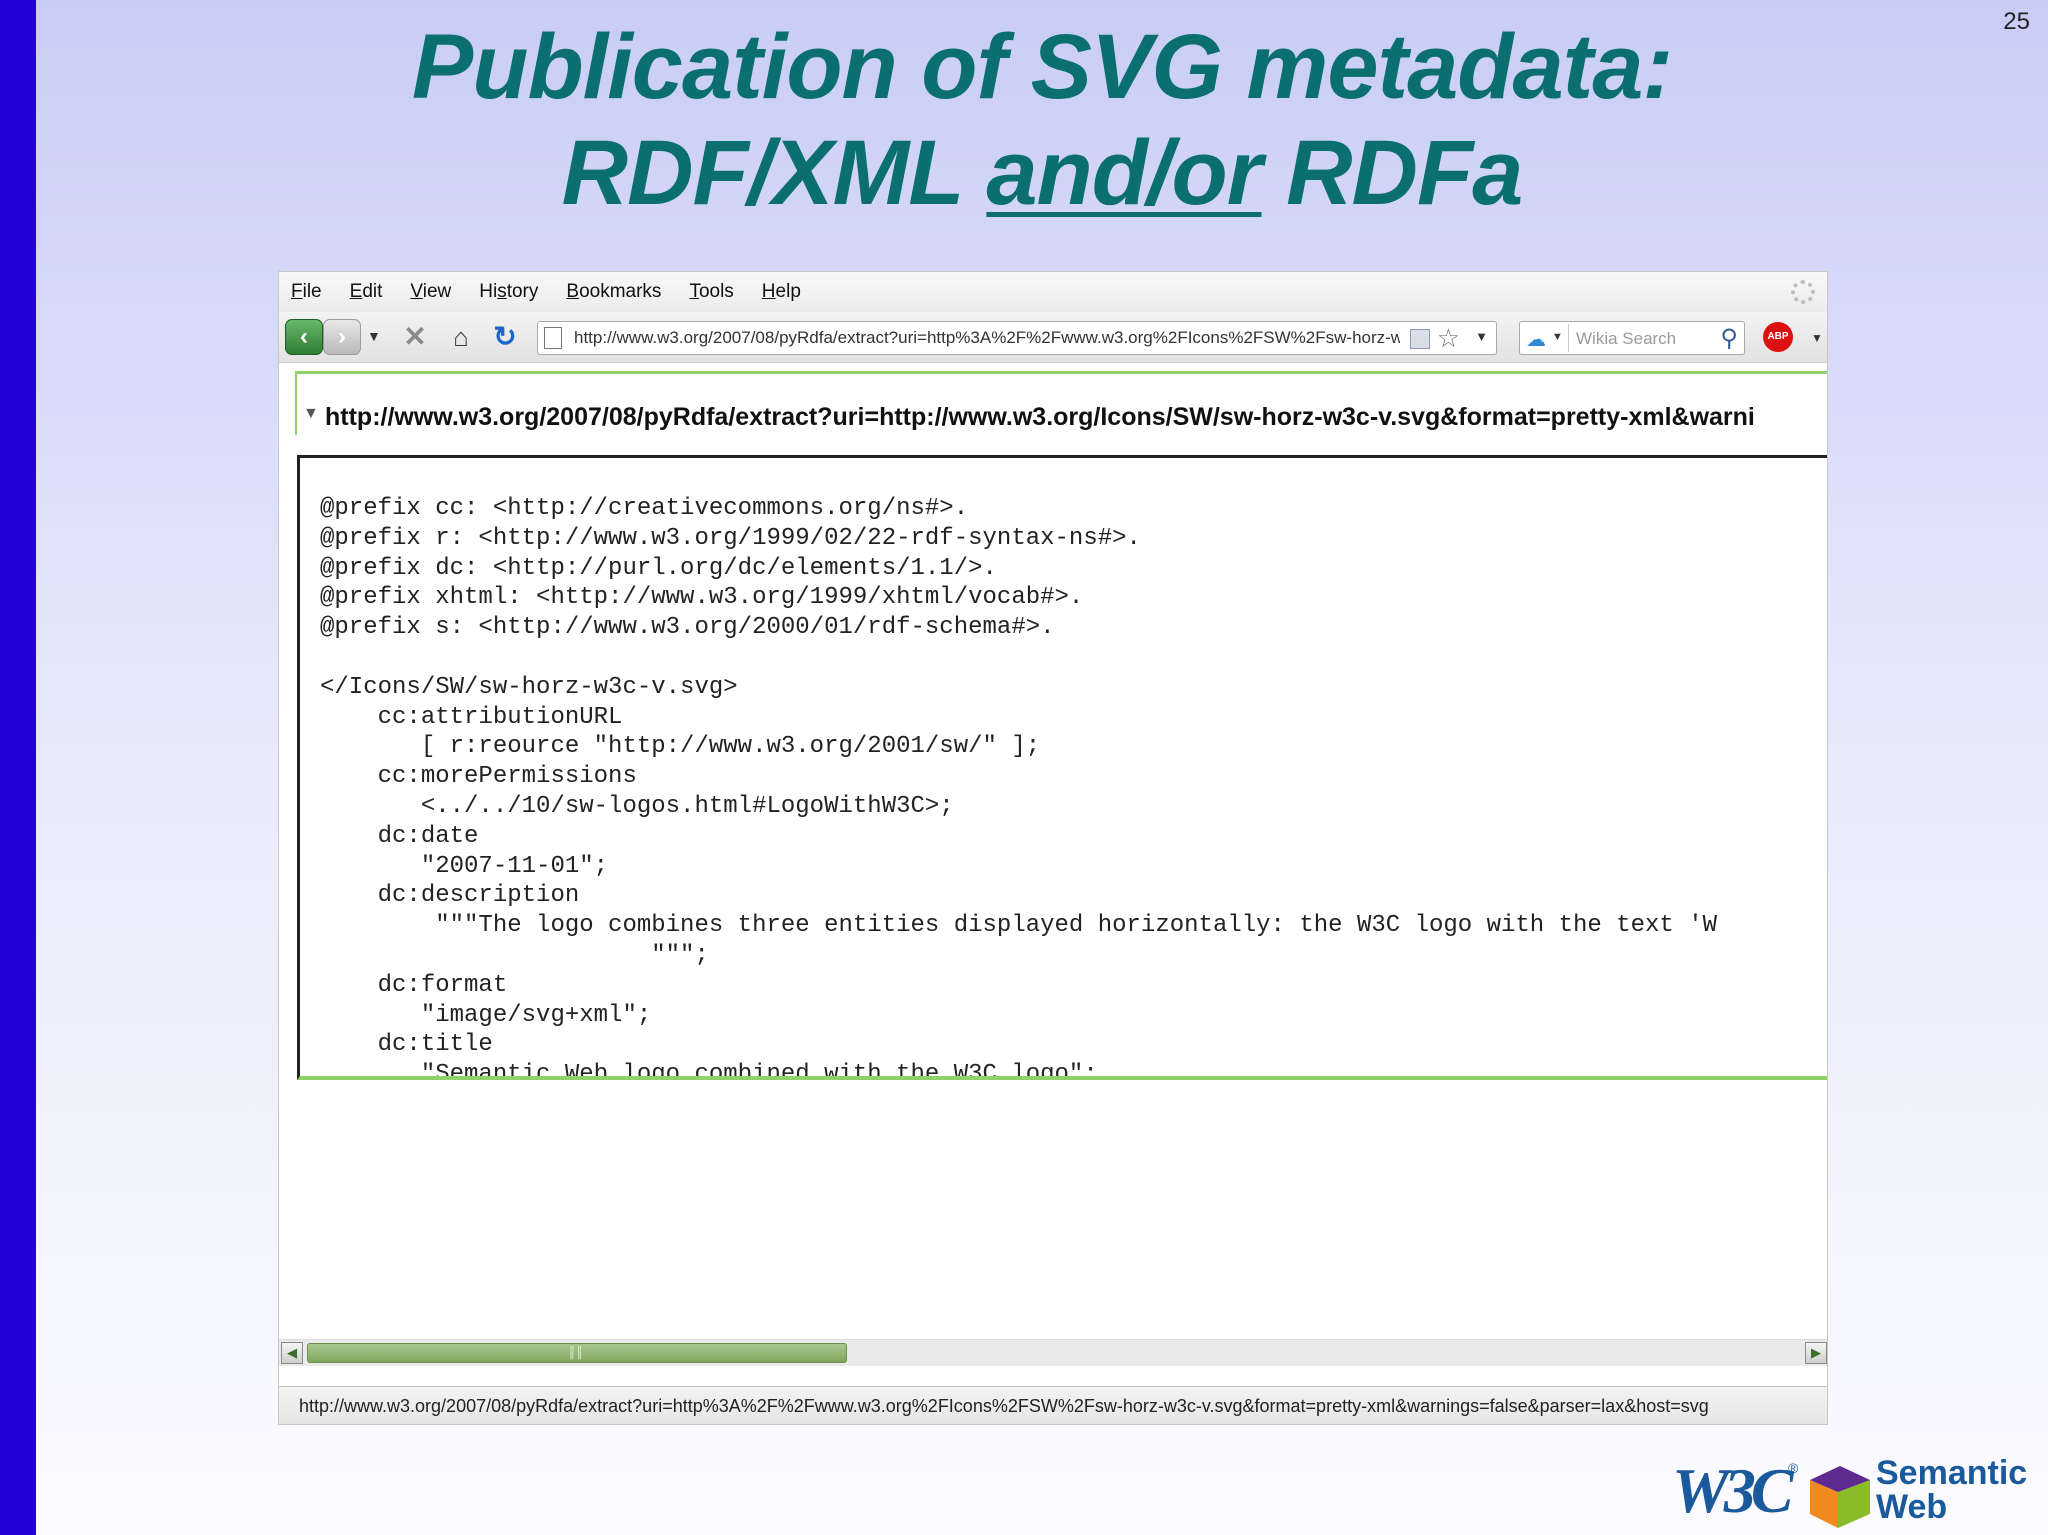 Image resolution: width=2048 pixels, height=1535 pixels. Describe the element at coordinates (1557, 337) in the screenshot. I see `engine-dropdown-icon: ▼` at that location.